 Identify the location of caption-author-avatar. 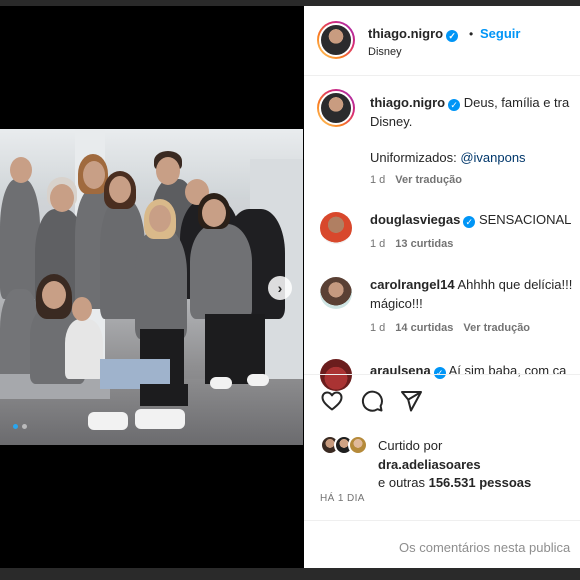
(336, 108).